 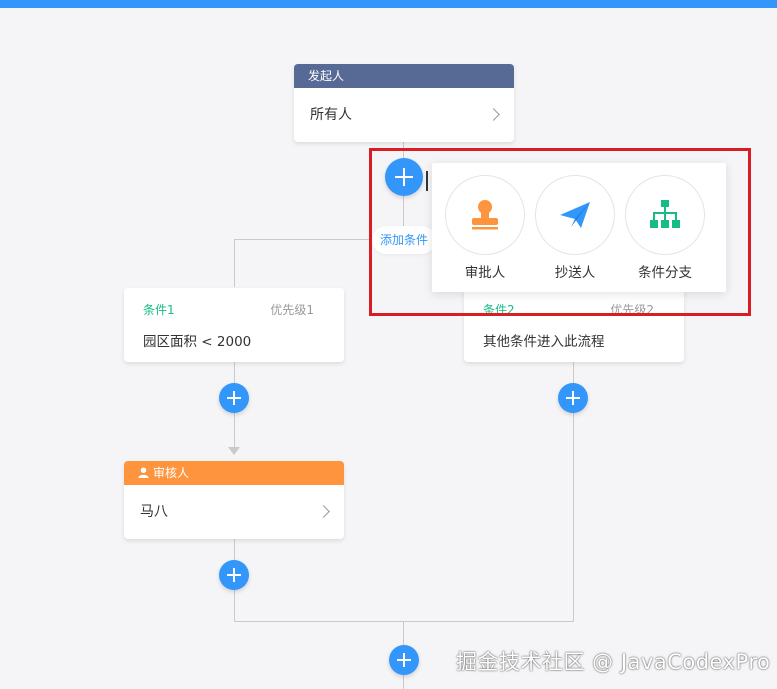 I want to click on condition-priority: 优先级1, so click(x=292, y=310).